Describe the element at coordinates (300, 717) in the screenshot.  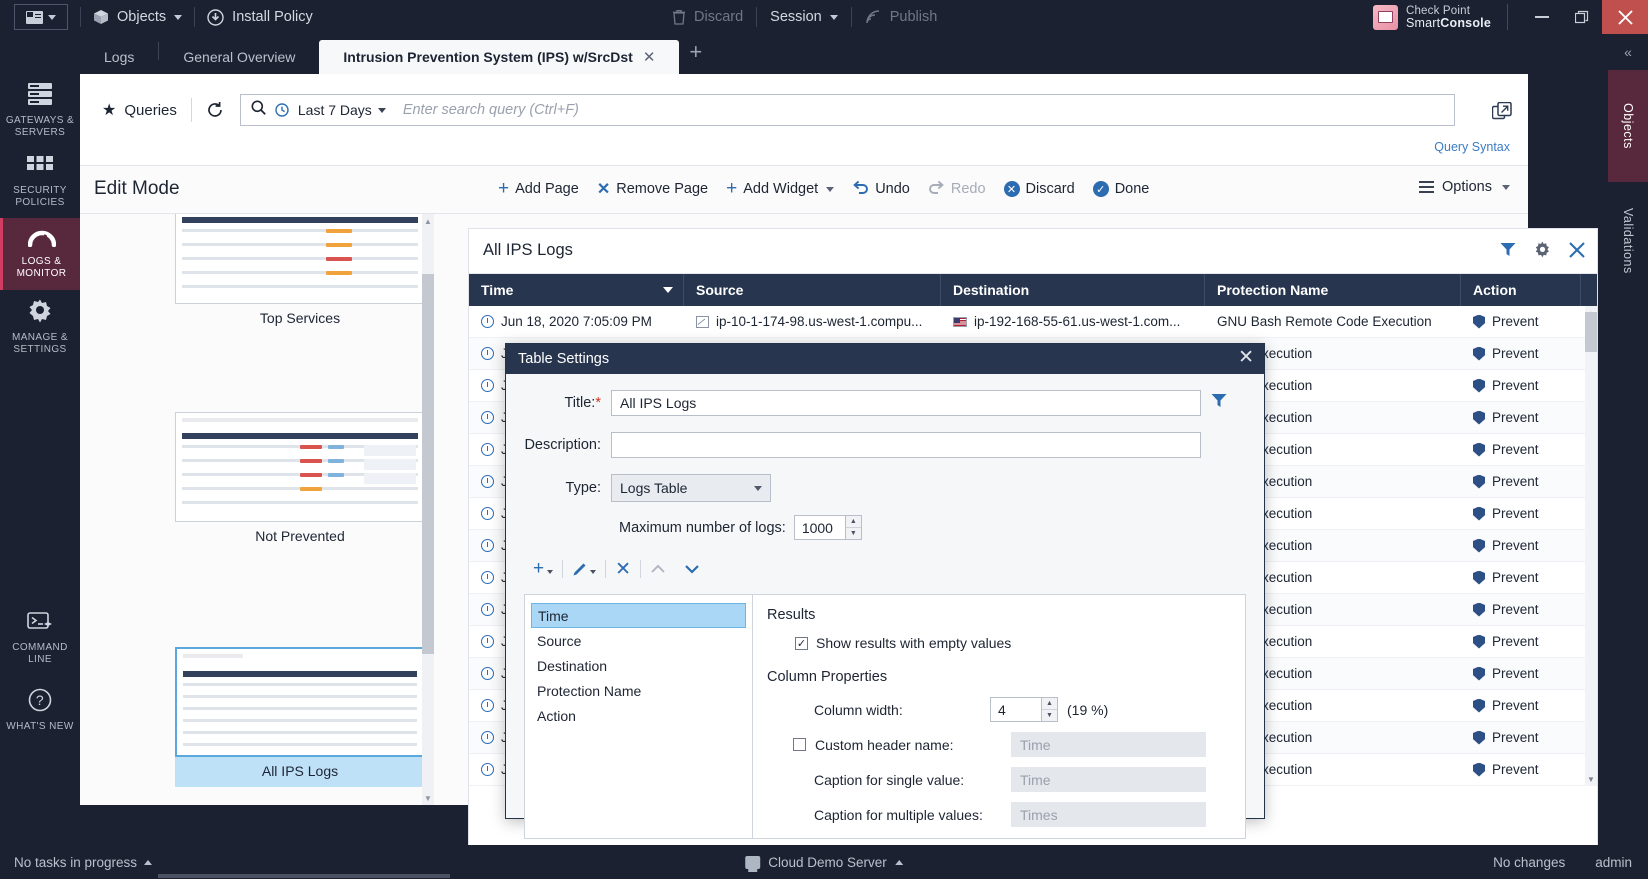
I see `thumbnail-all-ips-logs: All IPS Logs` at that location.